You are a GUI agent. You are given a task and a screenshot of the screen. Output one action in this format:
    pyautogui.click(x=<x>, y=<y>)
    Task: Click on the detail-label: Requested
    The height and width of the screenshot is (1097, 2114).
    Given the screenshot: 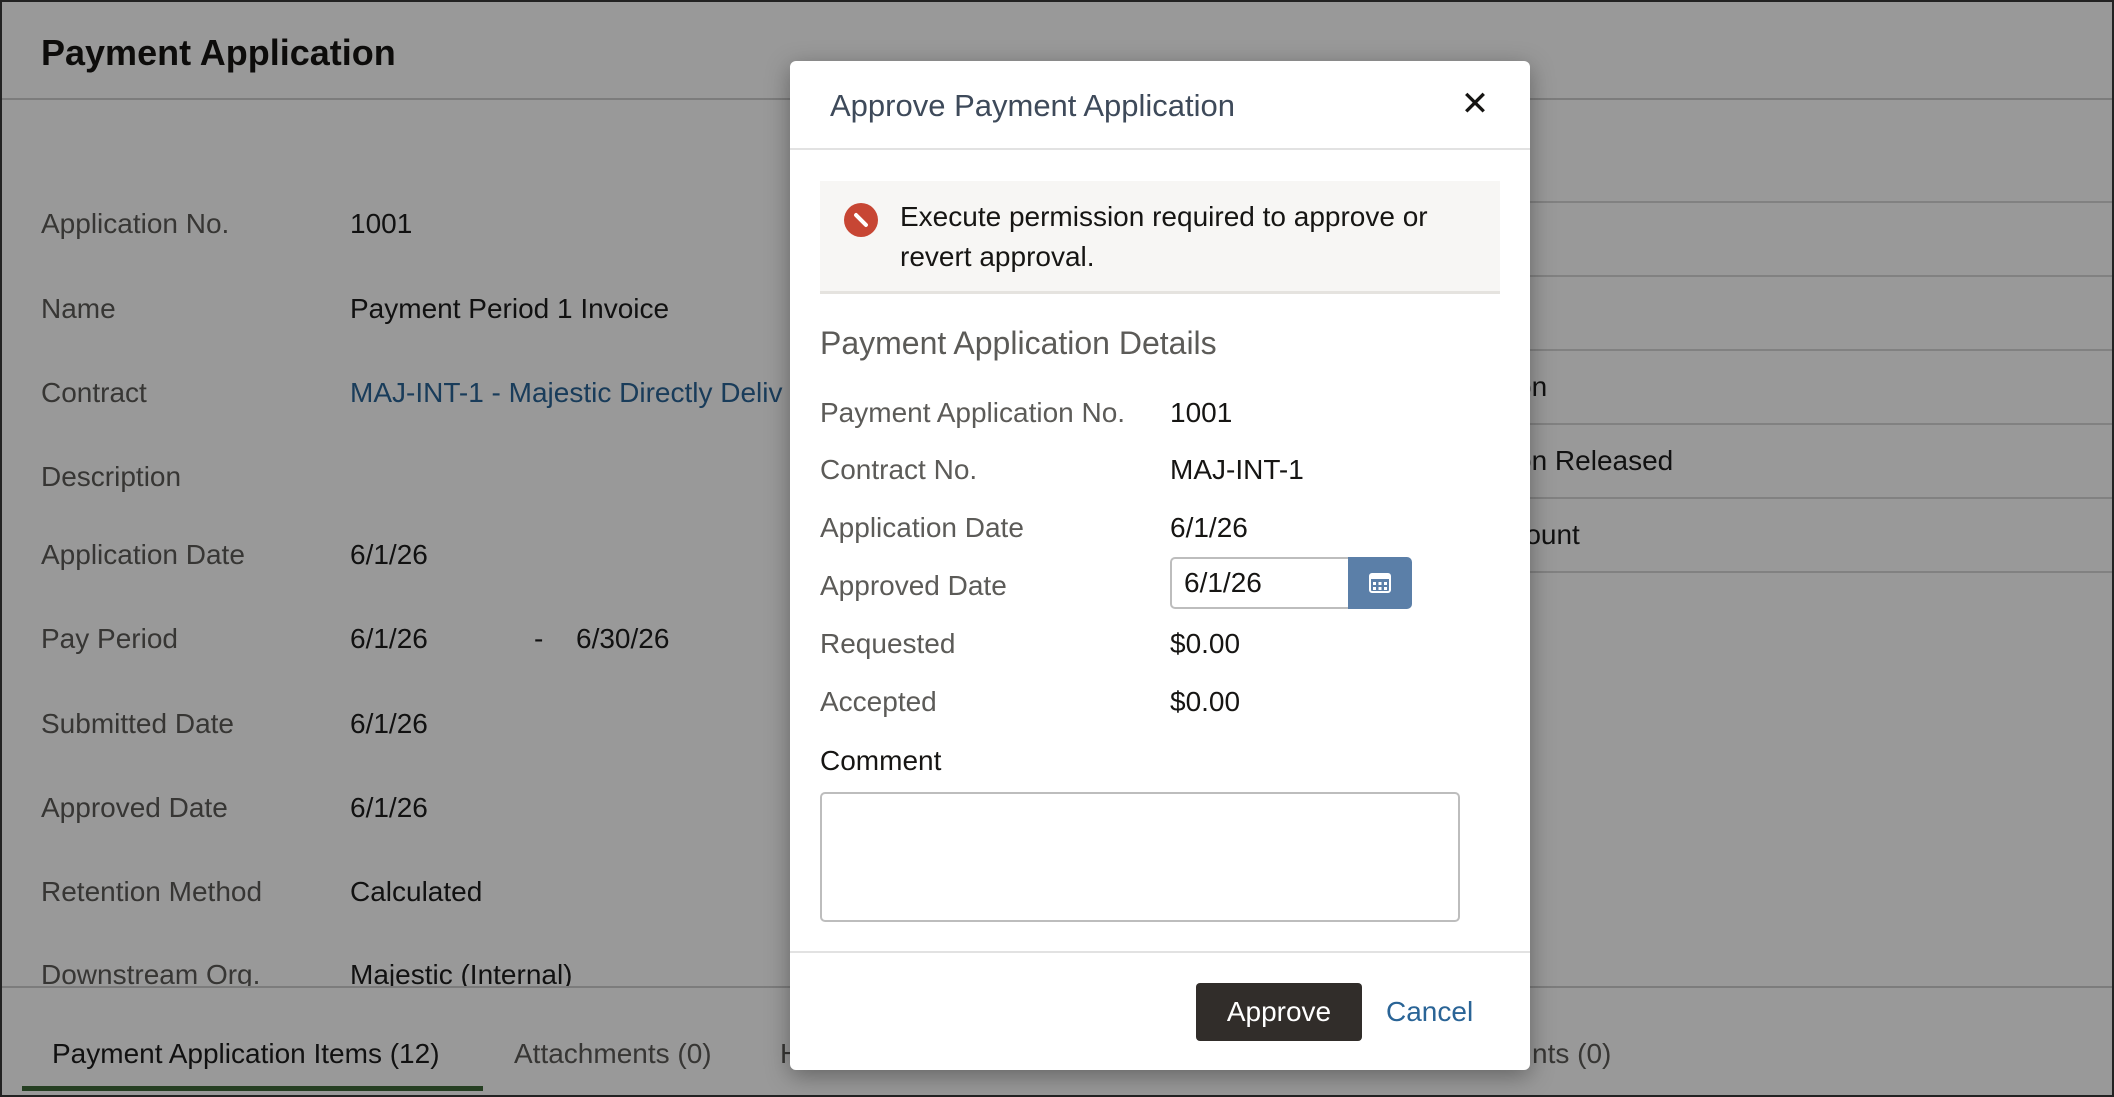 What is the action you would take?
    pyautogui.click(x=888, y=643)
    